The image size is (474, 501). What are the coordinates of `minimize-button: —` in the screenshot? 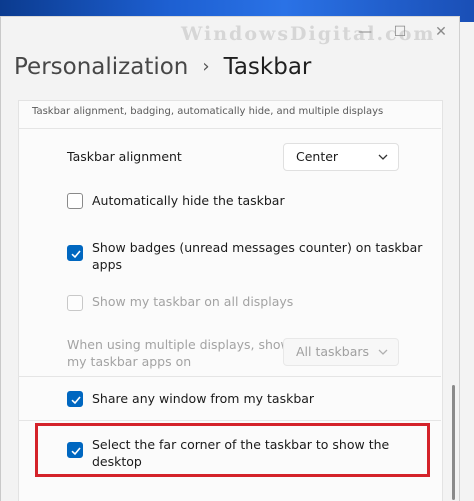 It's located at (365, 32).